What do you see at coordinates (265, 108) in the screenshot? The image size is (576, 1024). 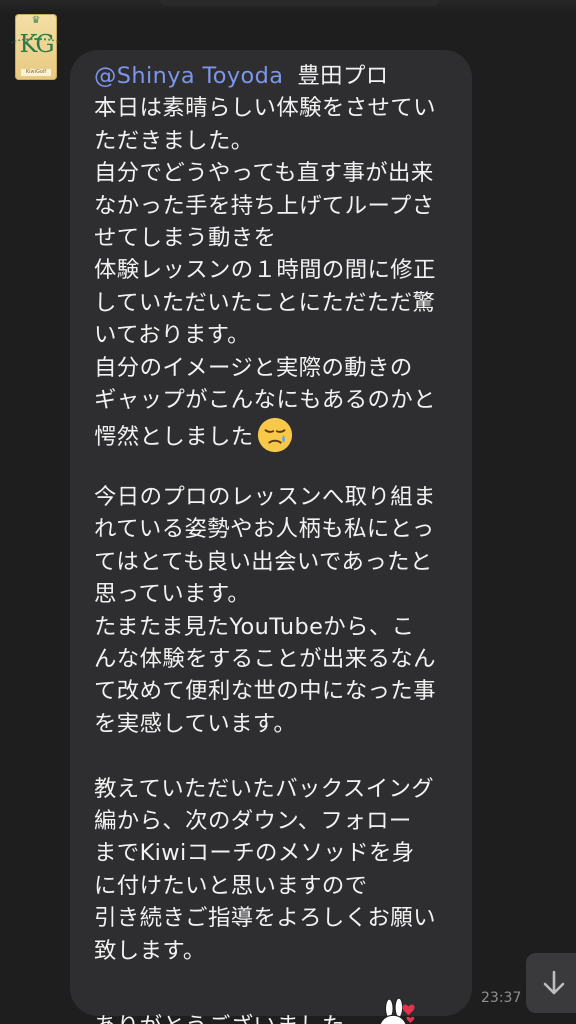 I see `message-line: 本日は素晴らしい体験をさせてい` at bounding box center [265, 108].